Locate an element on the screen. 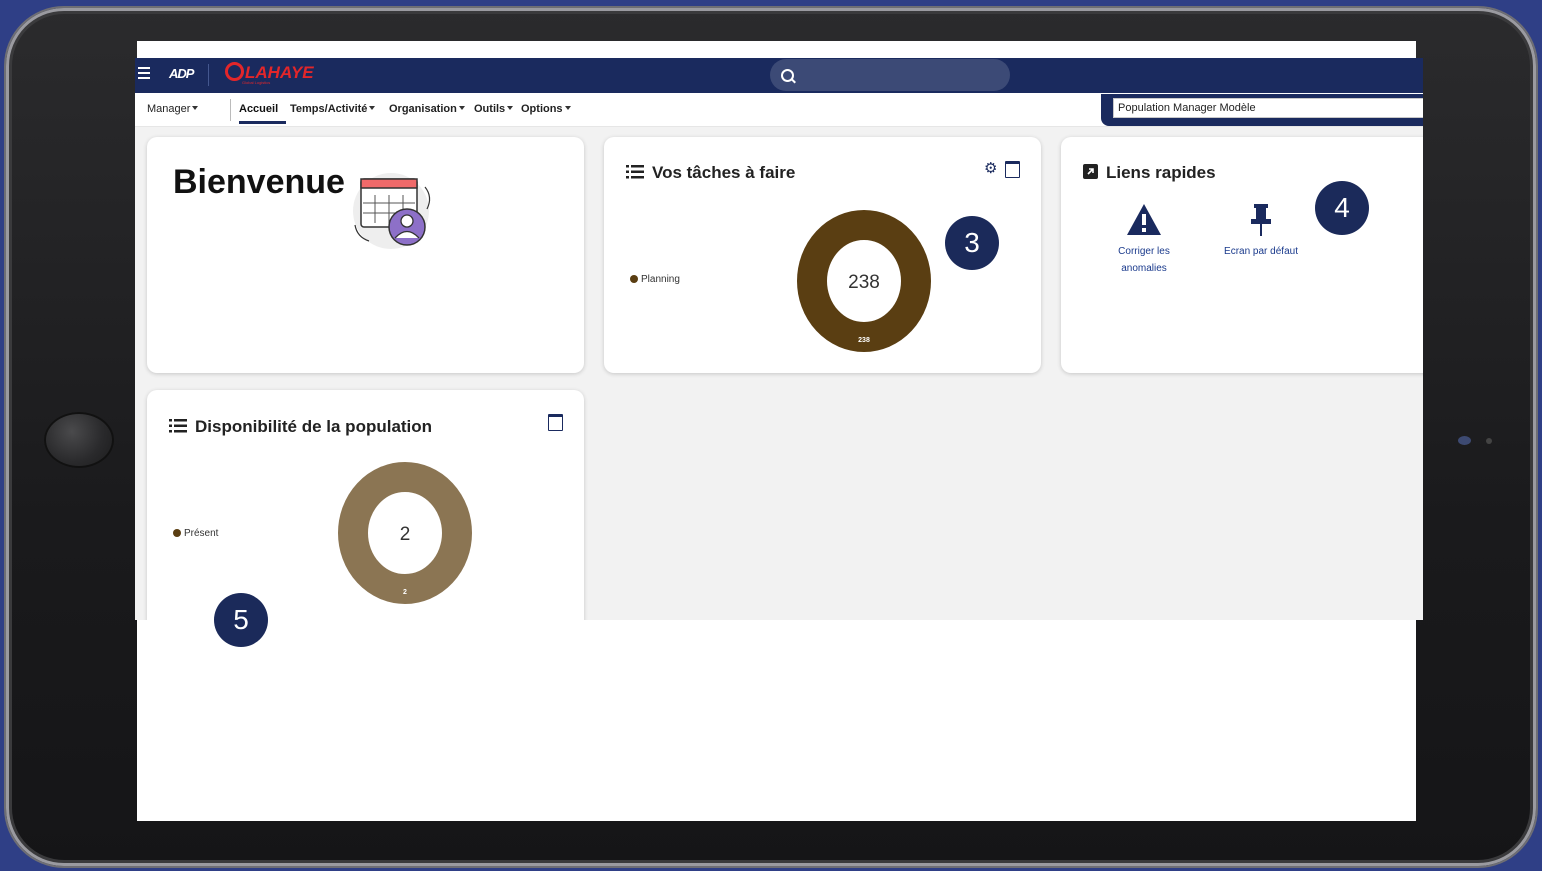 The width and height of the screenshot is (1542, 871). availability-donut-total: 2 is located at coordinates (405, 534).